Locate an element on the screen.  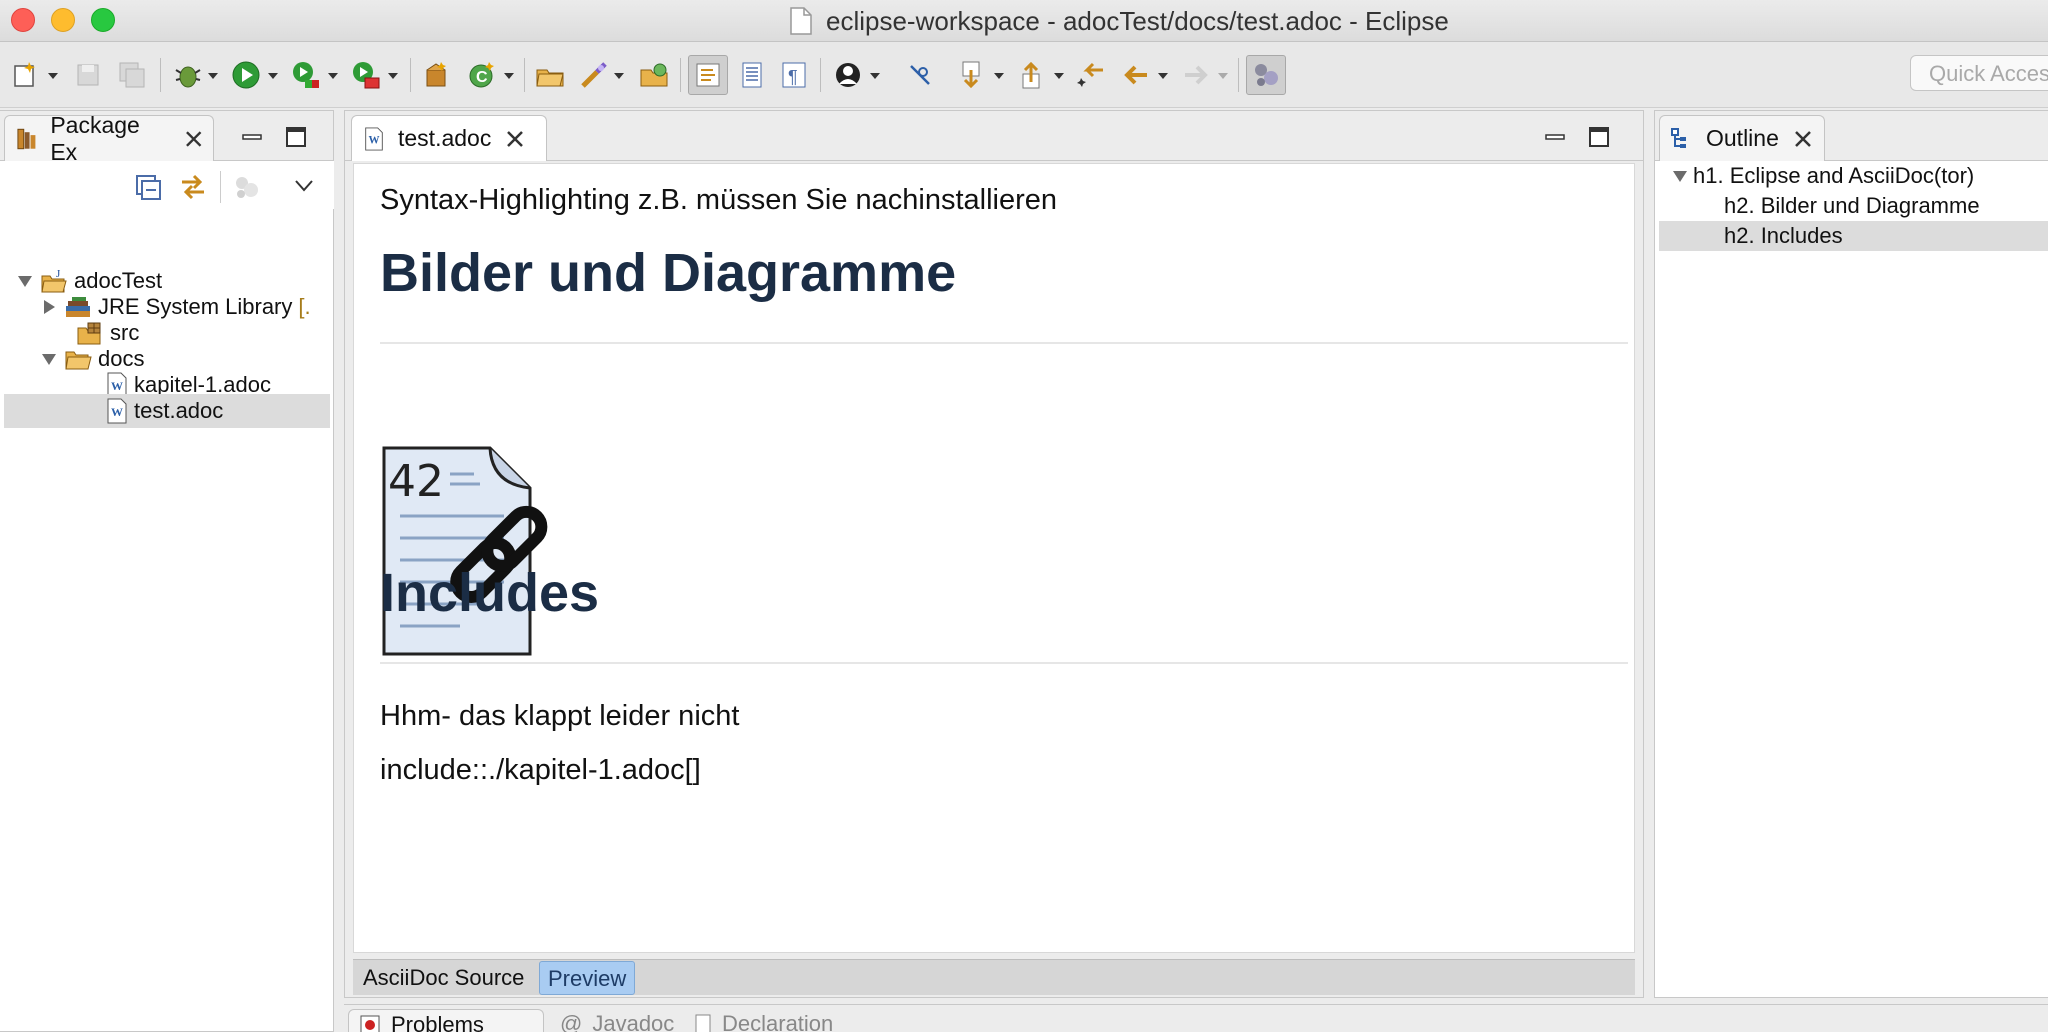
run-icon is located at coordinates (246, 75).